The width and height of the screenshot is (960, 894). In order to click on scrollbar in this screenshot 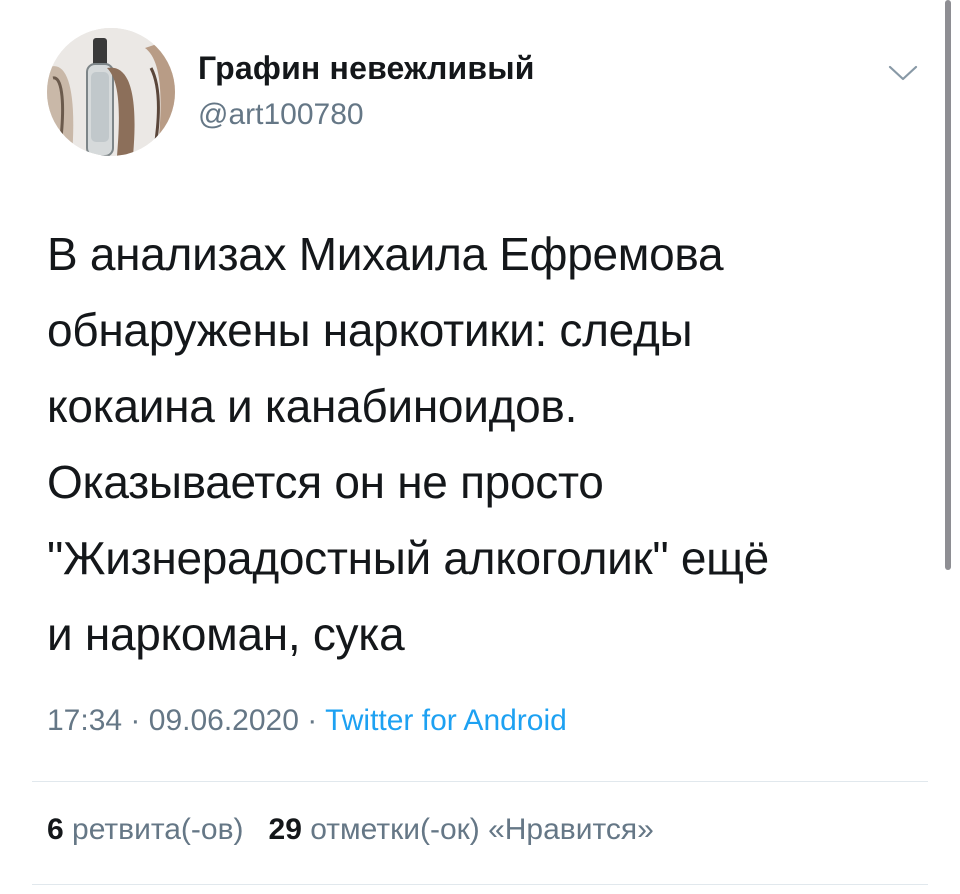, I will do `click(948, 285)`.